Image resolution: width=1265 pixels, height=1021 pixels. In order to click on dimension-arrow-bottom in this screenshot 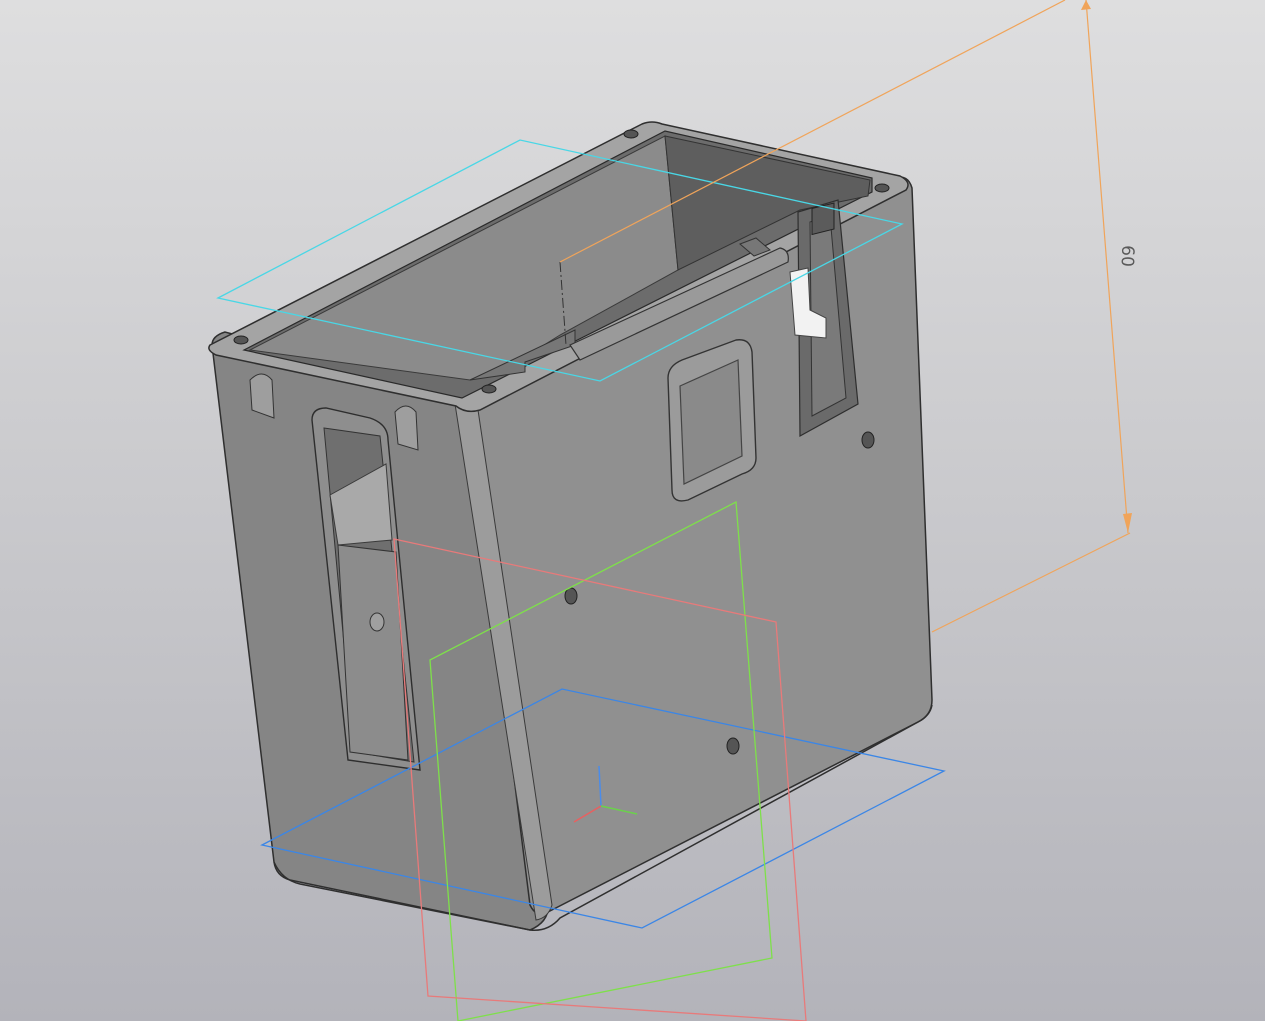, I will do `click(1127, 523)`.